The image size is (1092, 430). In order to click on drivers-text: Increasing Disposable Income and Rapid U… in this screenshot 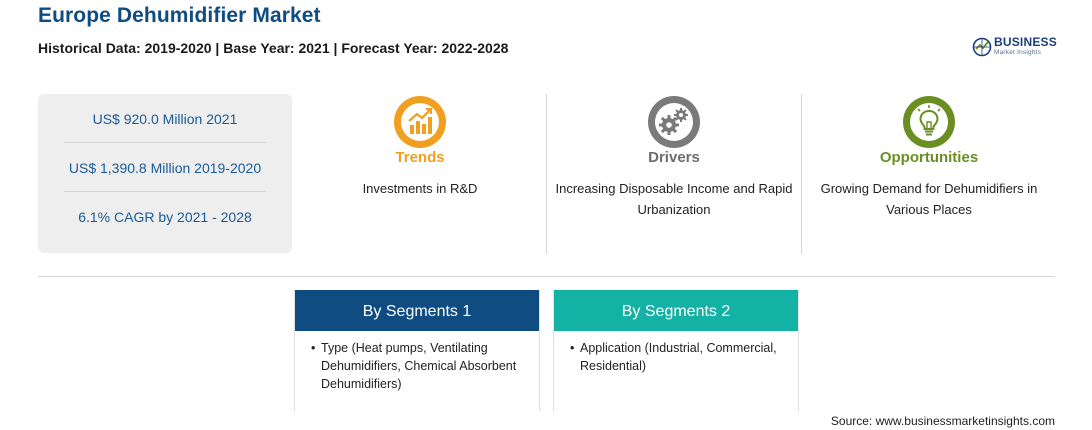, I will do `click(674, 199)`.